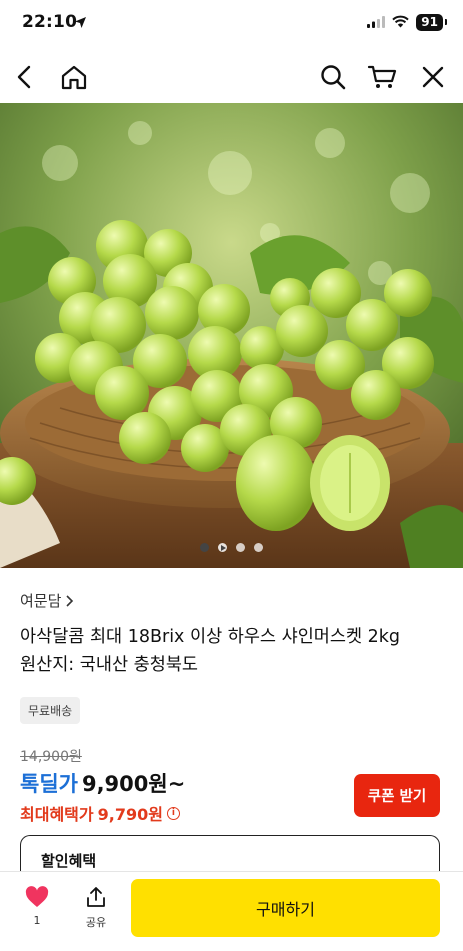  Describe the element at coordinates (133, 784) in the screenshot. I see `deal-price-value: 9,900원~` at that location.